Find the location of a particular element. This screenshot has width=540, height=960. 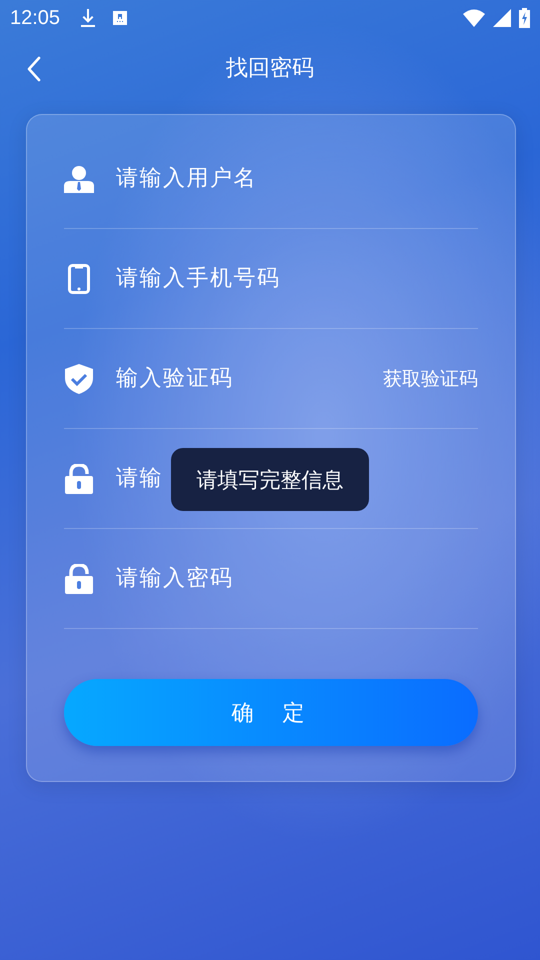

back-icon is located at coordinates (34, 69).